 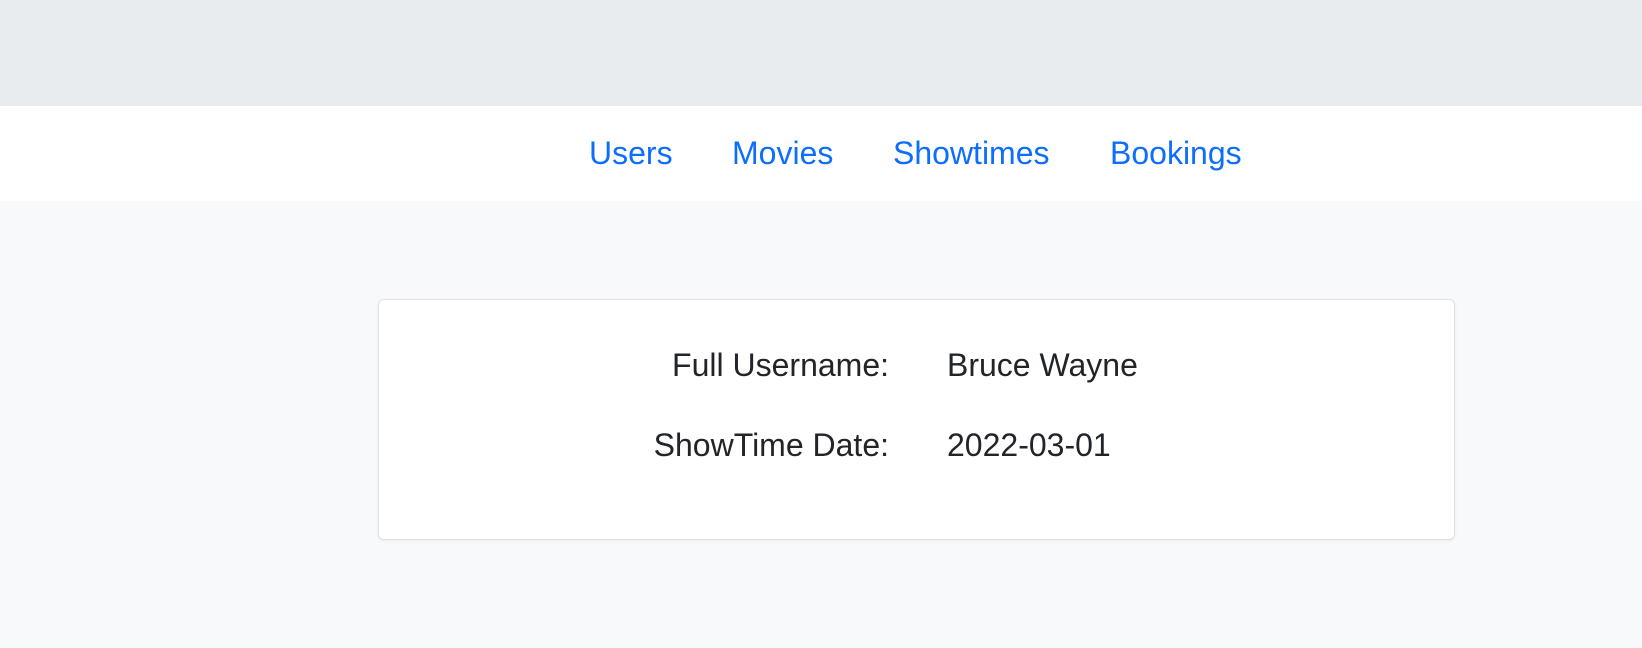 I want to click on nav-link-movies: Movies, so click(x=782, y=153).